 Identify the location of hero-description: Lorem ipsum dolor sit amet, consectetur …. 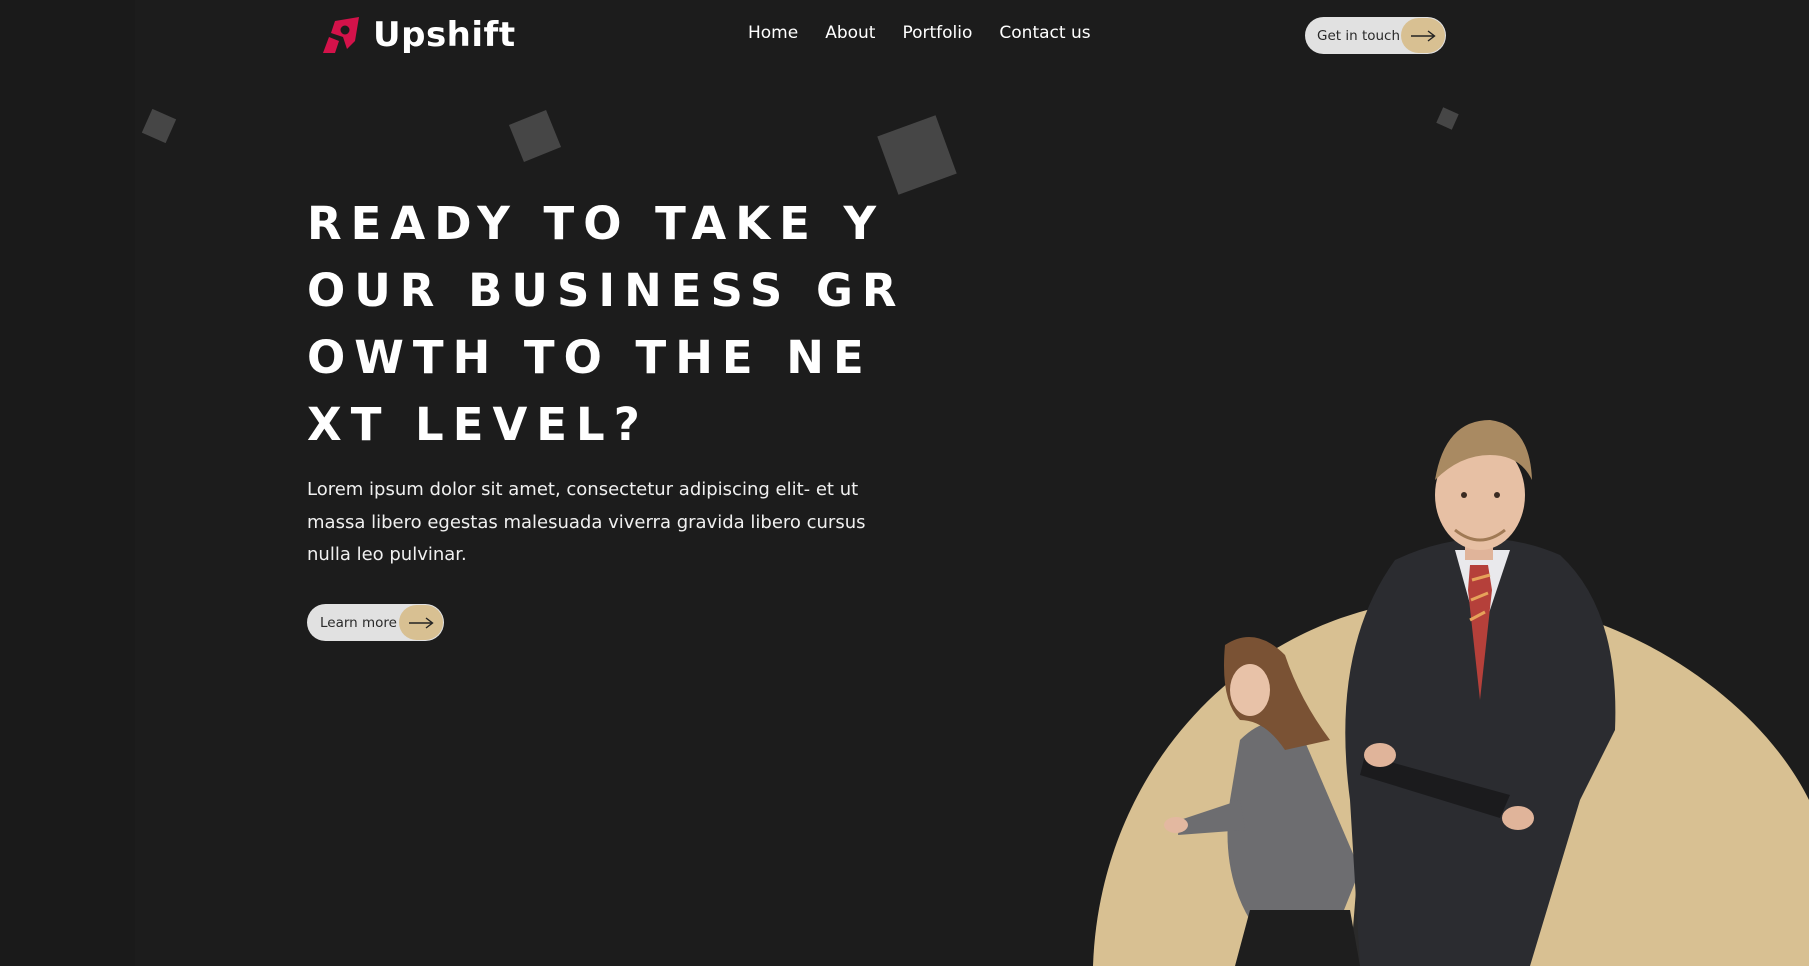
(586, 522).